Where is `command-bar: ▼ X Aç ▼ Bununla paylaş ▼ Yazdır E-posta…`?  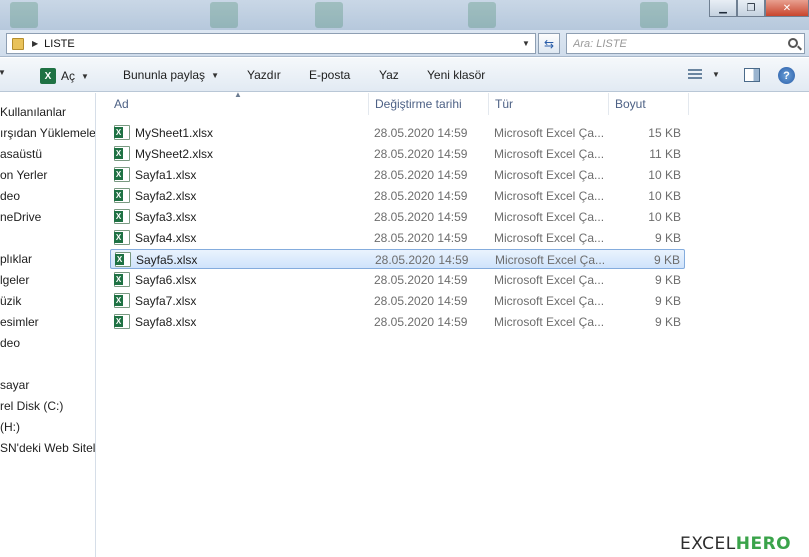
command-bar: ▼ X Aç ▼ Bununla paylaş ▼ Yazdır E-posta… is located at coordinates (404, 75).